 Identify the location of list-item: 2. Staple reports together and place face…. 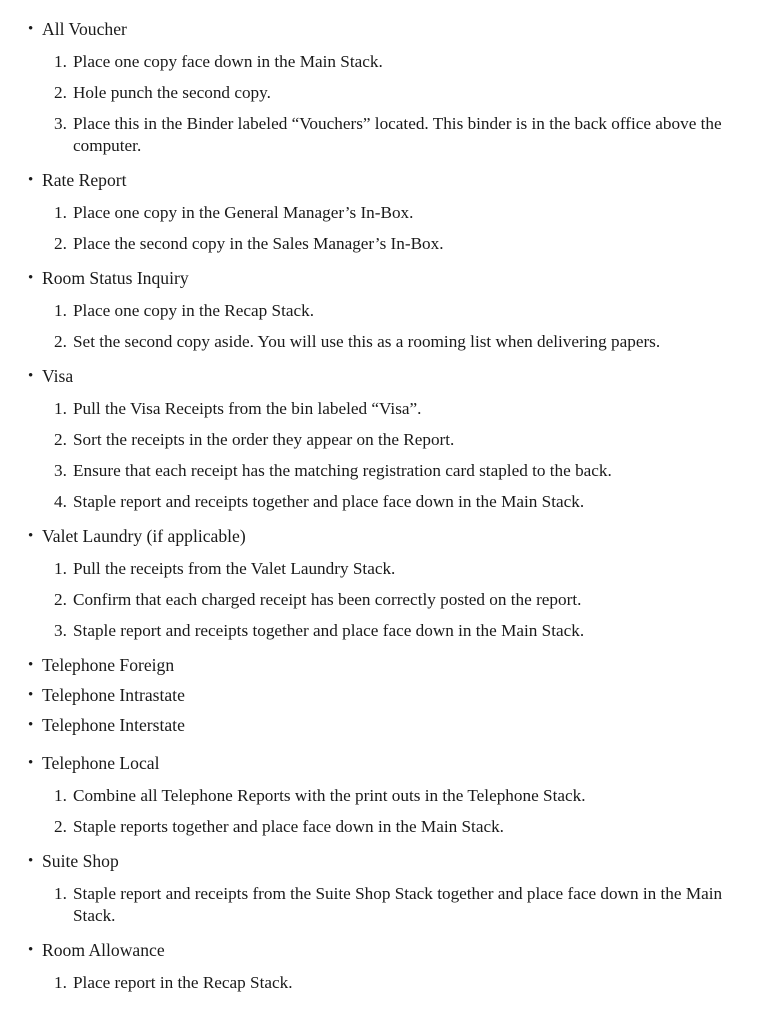
(384, 827).